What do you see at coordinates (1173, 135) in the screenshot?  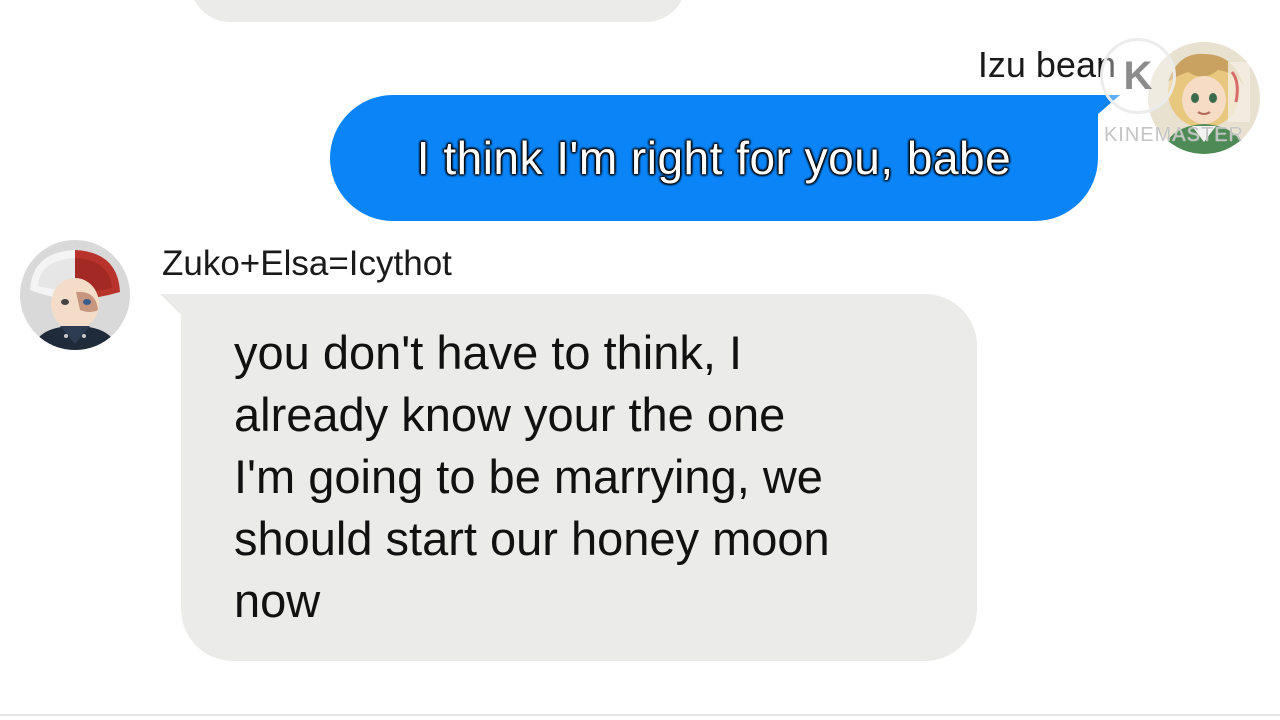 I see `kinemaster-watermark-text: KINEMASTER` at bounding box center [1173, 135].